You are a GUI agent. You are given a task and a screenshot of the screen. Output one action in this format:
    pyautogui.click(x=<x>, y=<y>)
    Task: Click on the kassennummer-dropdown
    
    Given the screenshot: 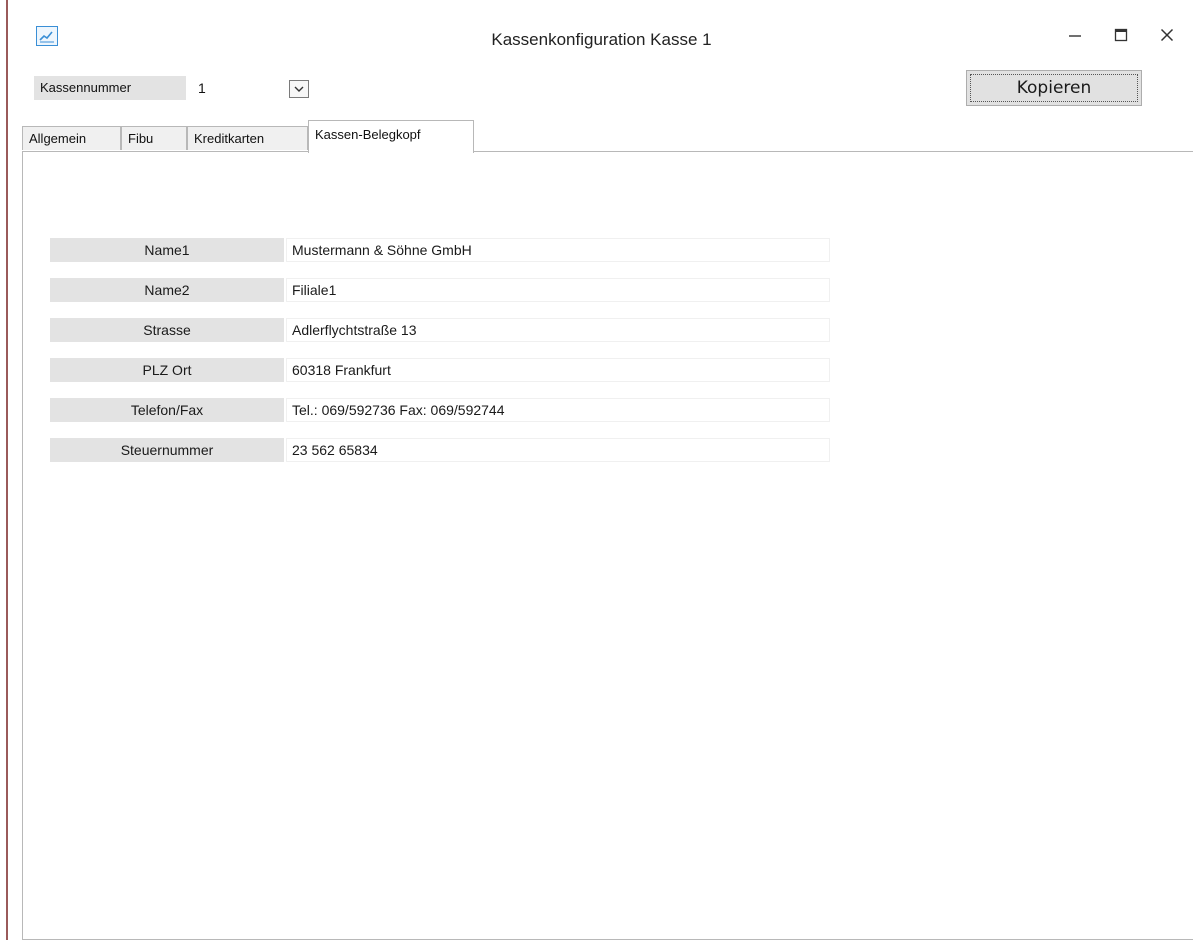 What is the action you would take?
    pyautogui.click(x=299, y=89)
    